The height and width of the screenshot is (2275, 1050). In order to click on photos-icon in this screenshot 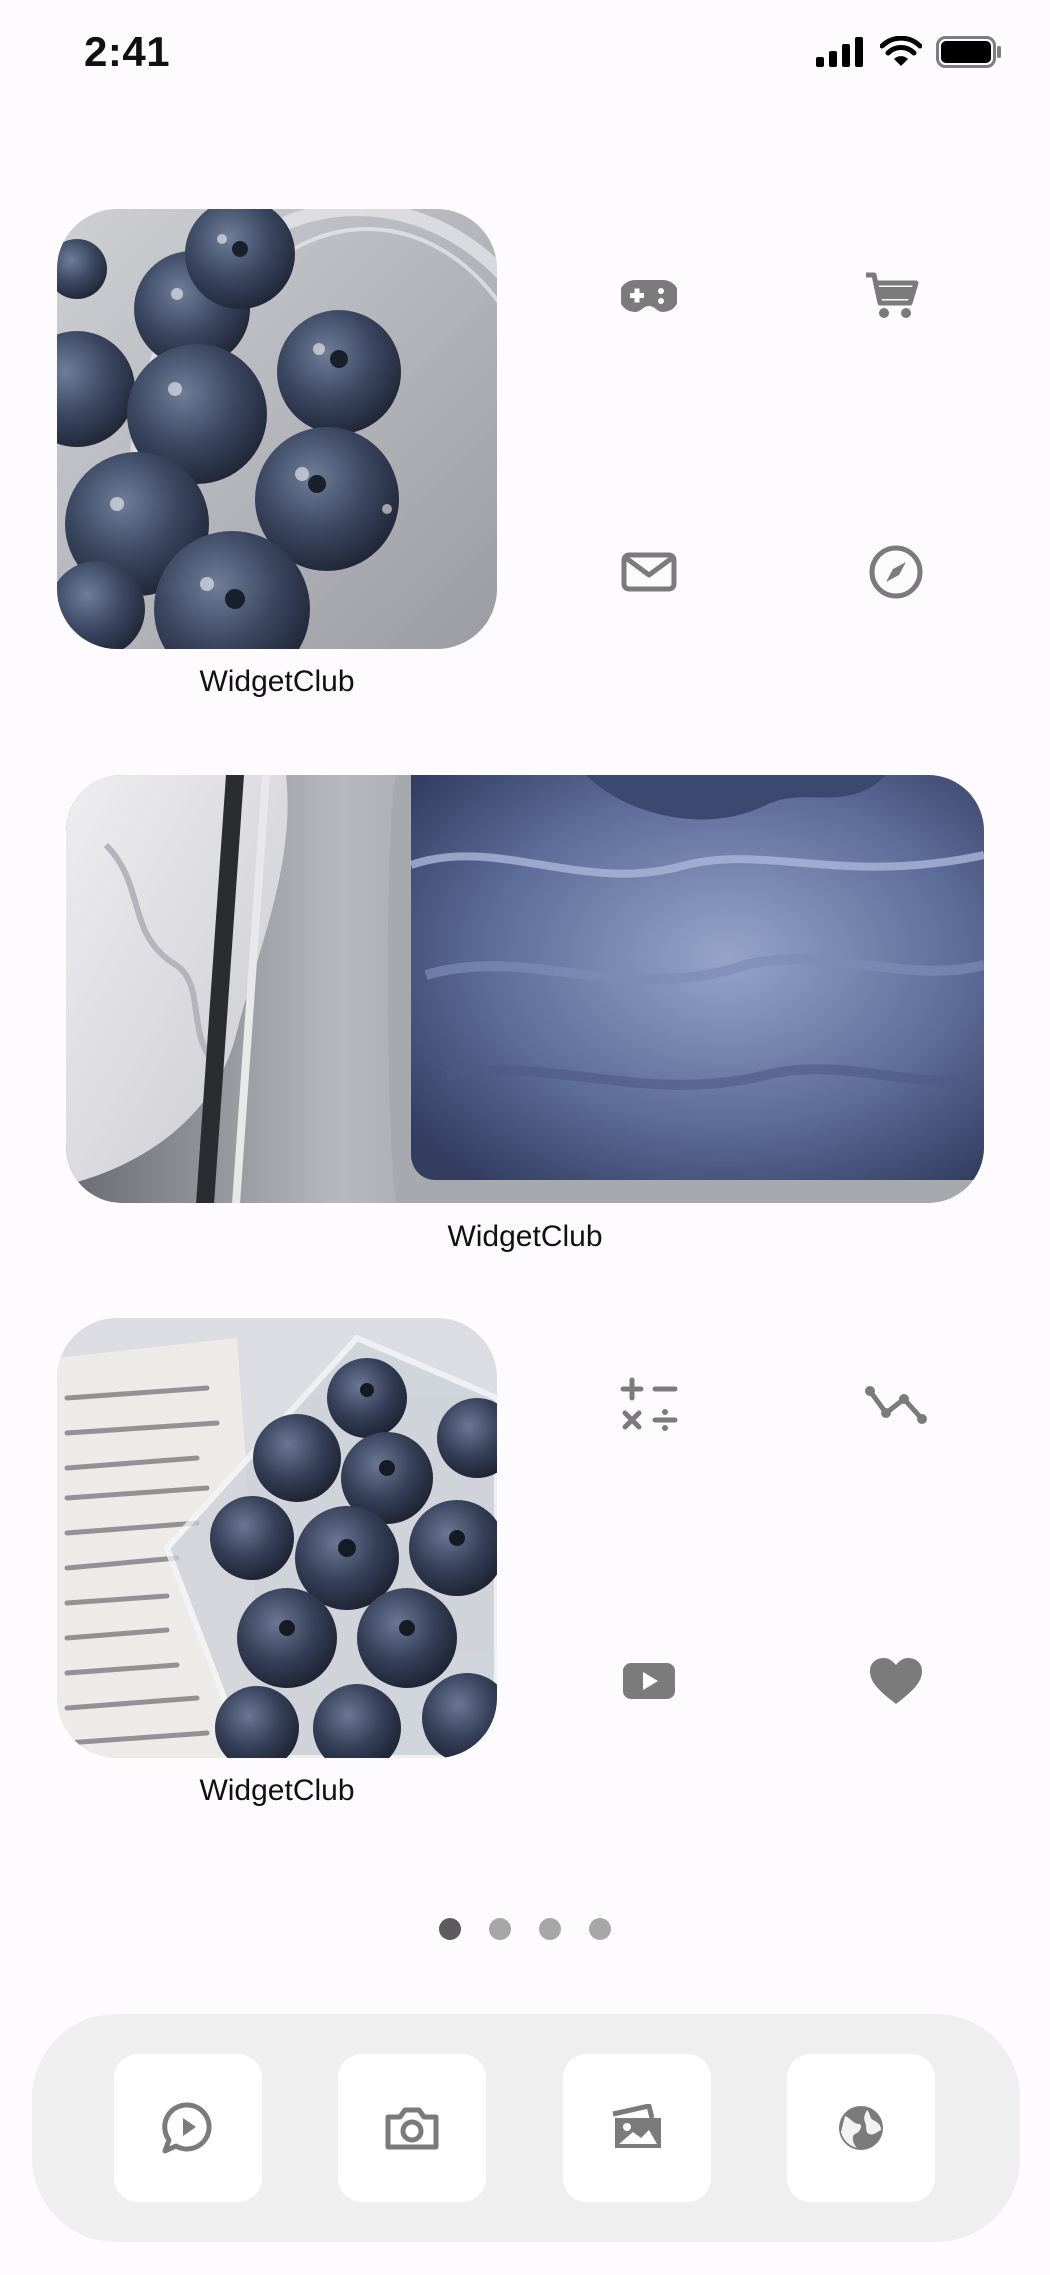, I will do `click(636, 2126)`.